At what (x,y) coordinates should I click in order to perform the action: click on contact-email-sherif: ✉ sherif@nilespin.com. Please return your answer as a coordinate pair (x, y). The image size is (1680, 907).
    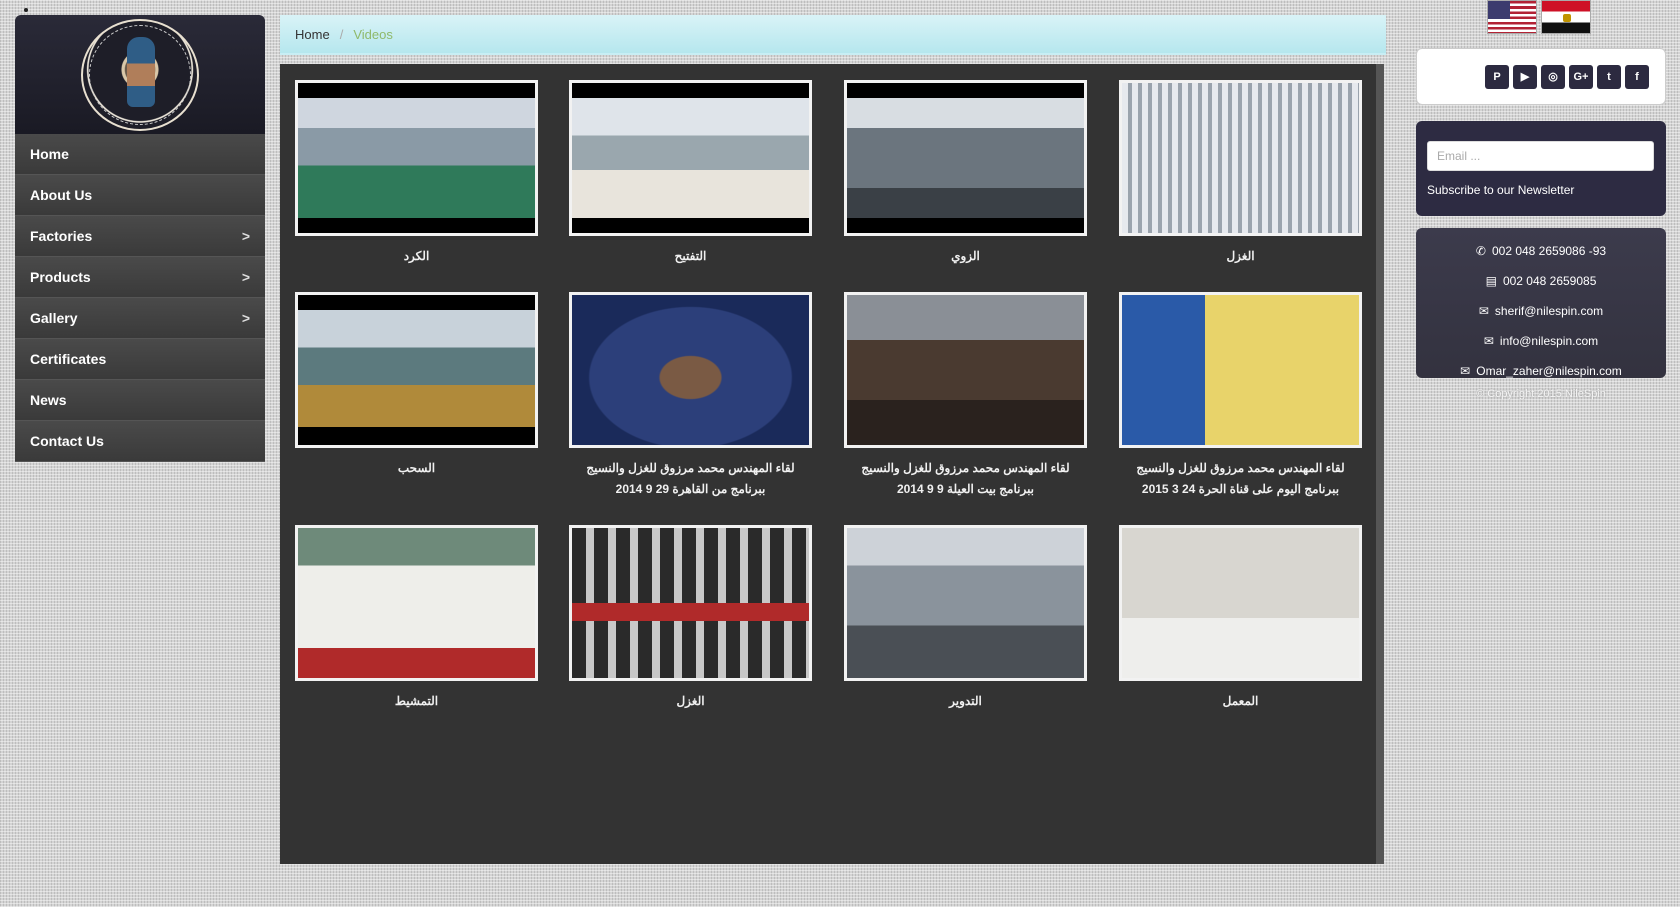
    Looking at the image, I should click on (1541, 311).